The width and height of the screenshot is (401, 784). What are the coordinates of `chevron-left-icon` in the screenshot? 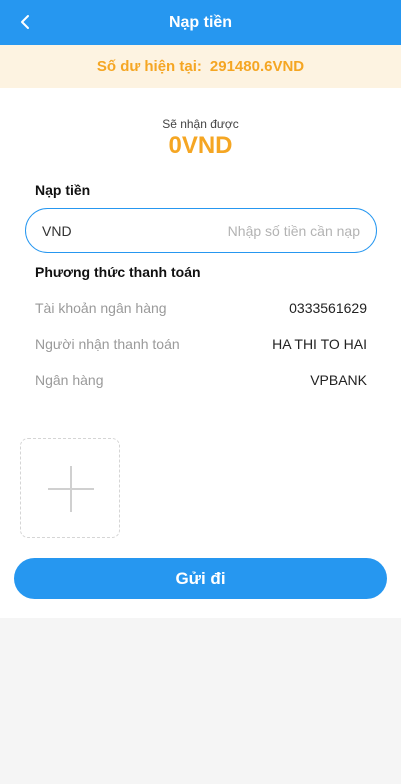 It's located at (25, 22).